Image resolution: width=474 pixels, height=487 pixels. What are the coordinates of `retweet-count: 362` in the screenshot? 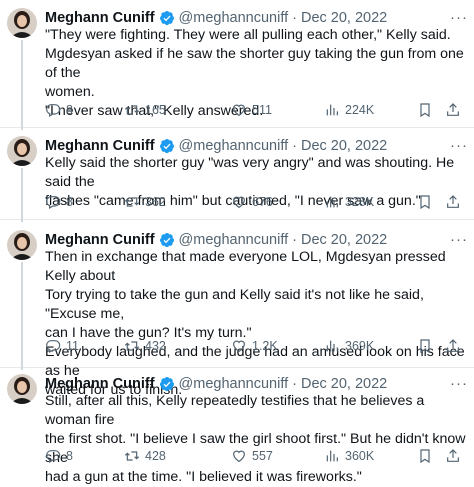 It's located at (155, 202).